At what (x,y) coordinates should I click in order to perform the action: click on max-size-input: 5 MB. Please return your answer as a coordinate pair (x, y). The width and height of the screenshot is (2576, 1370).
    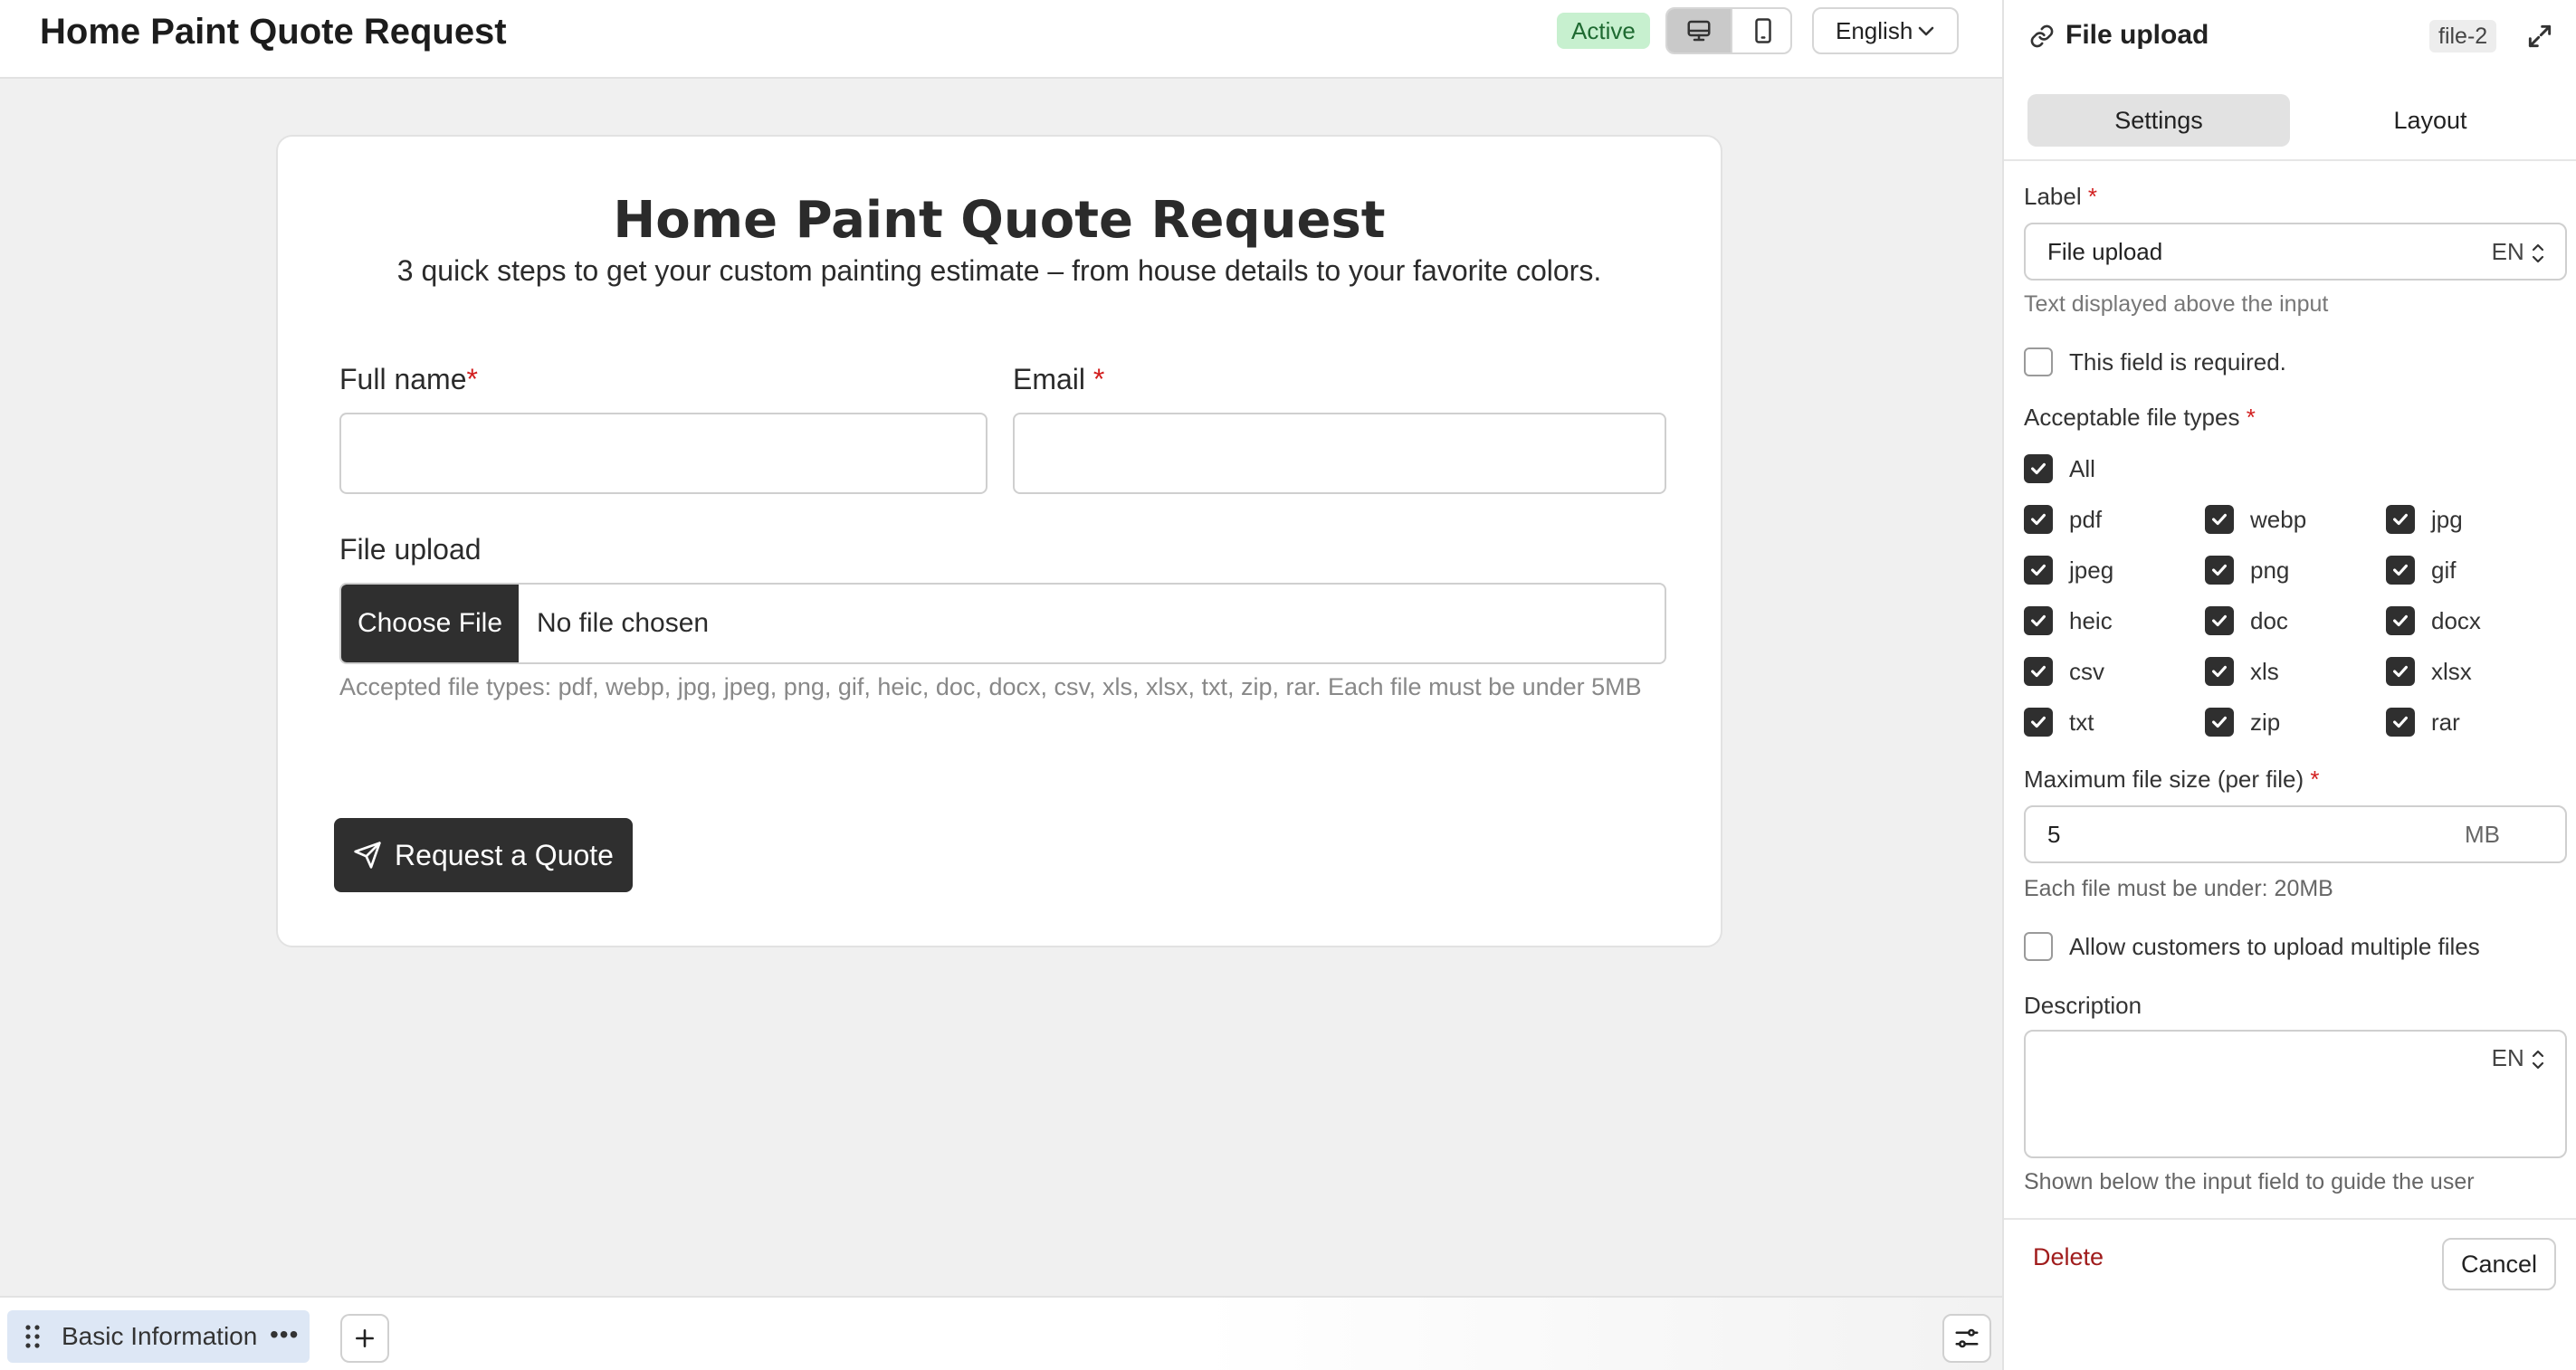
    Looking at the image, I should click on (2295, 834).